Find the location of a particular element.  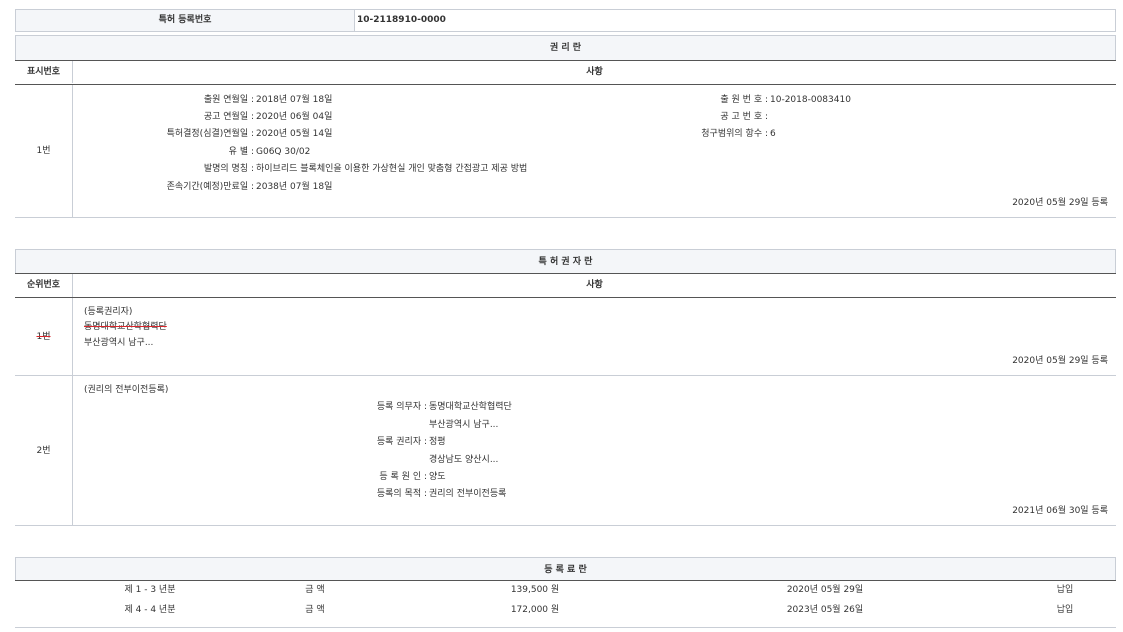

application-date-label: 출원 연월일 : is located at coordinates (229, 100).